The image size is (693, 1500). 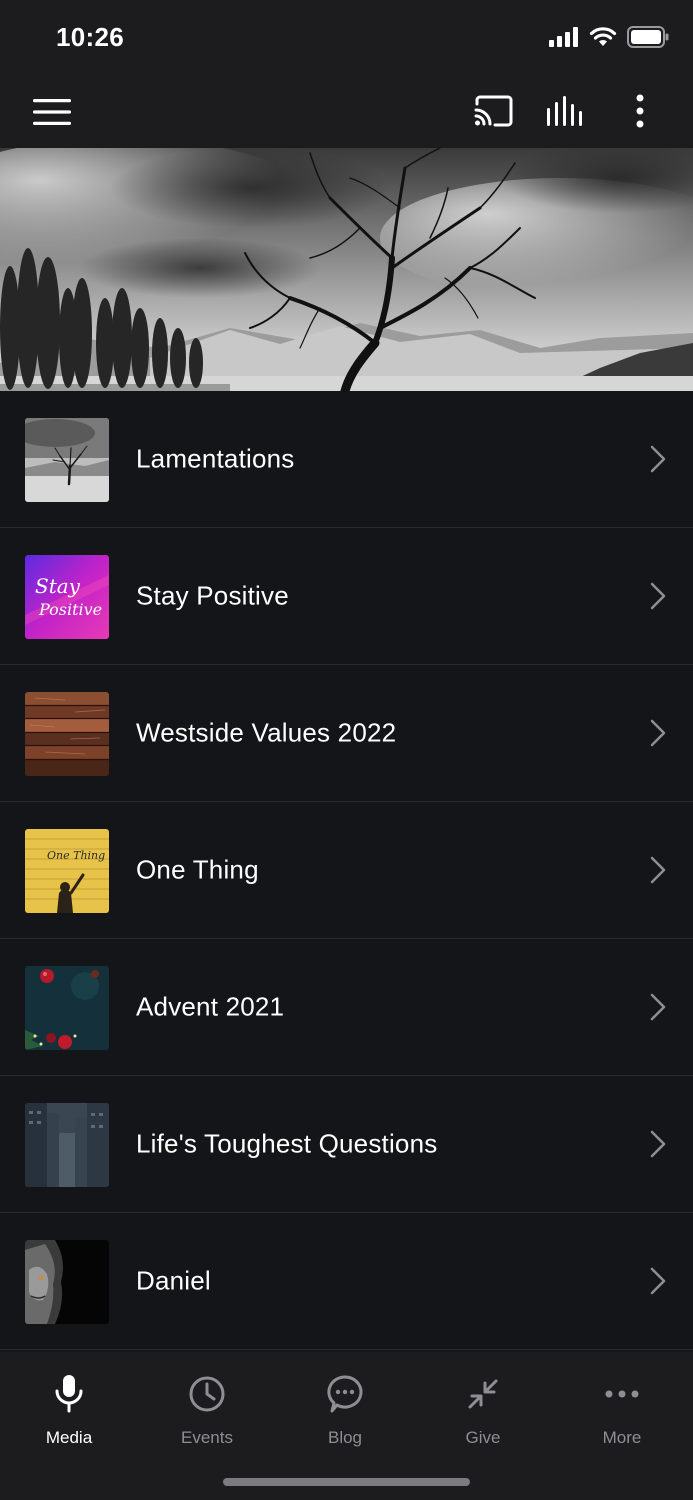 I want to click on series-item-one-thing: One Thing One Thing, so click(x=346, y=870).